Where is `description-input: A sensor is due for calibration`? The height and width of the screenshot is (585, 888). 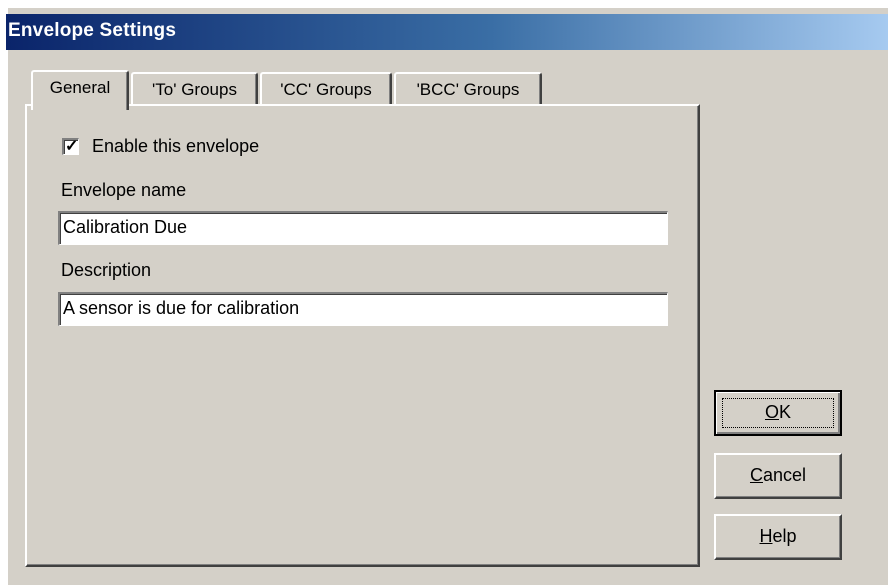 description-input: A sensor is due for calibration is located at coordinates (363, 309).